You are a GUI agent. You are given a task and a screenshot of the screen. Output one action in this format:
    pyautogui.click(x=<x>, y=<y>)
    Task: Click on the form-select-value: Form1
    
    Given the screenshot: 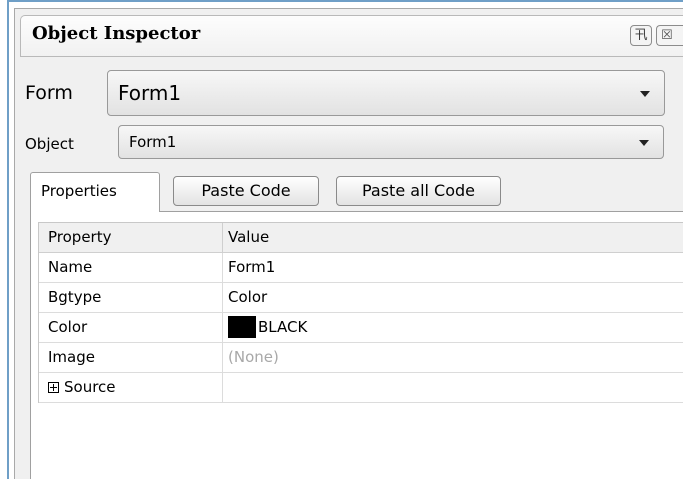 What is the action you would take?
    pyautogui.click(x=150, y=93)
    